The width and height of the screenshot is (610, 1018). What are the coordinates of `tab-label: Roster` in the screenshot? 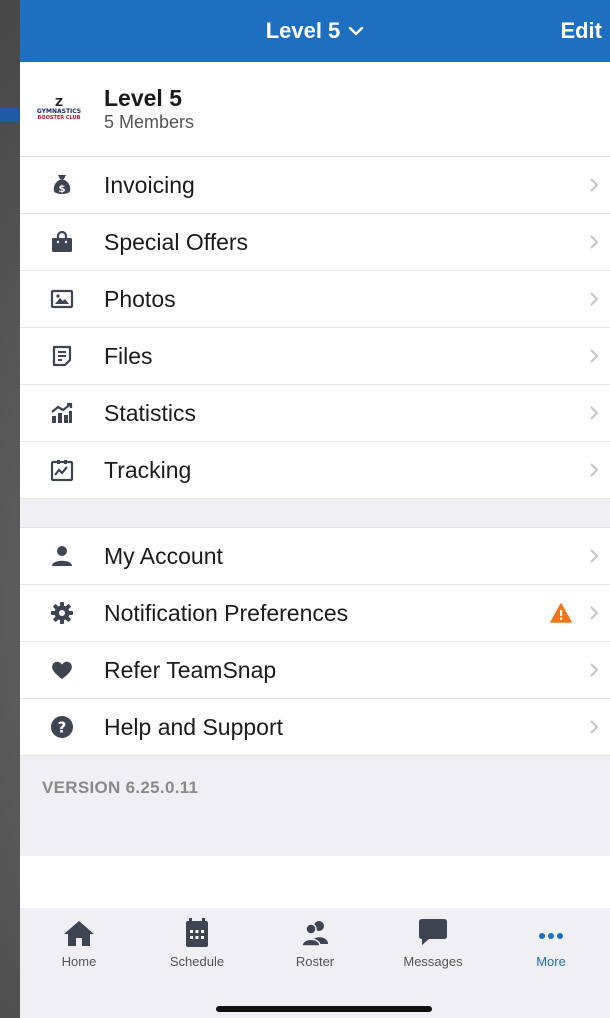 It's located at (315, 961).